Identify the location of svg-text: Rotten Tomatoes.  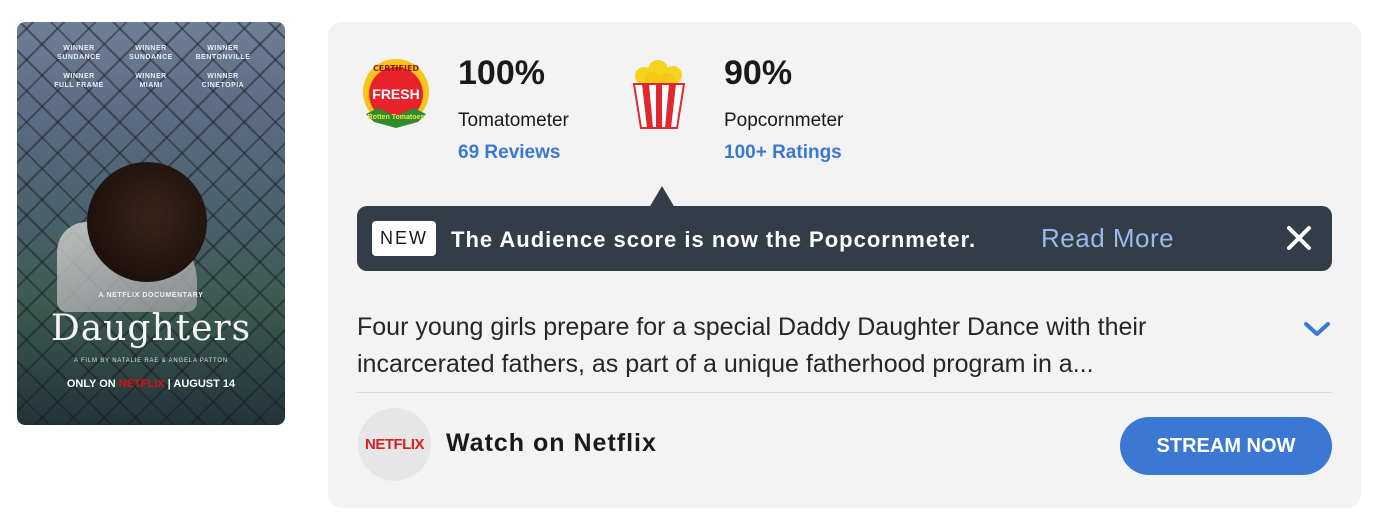
(396, 117).